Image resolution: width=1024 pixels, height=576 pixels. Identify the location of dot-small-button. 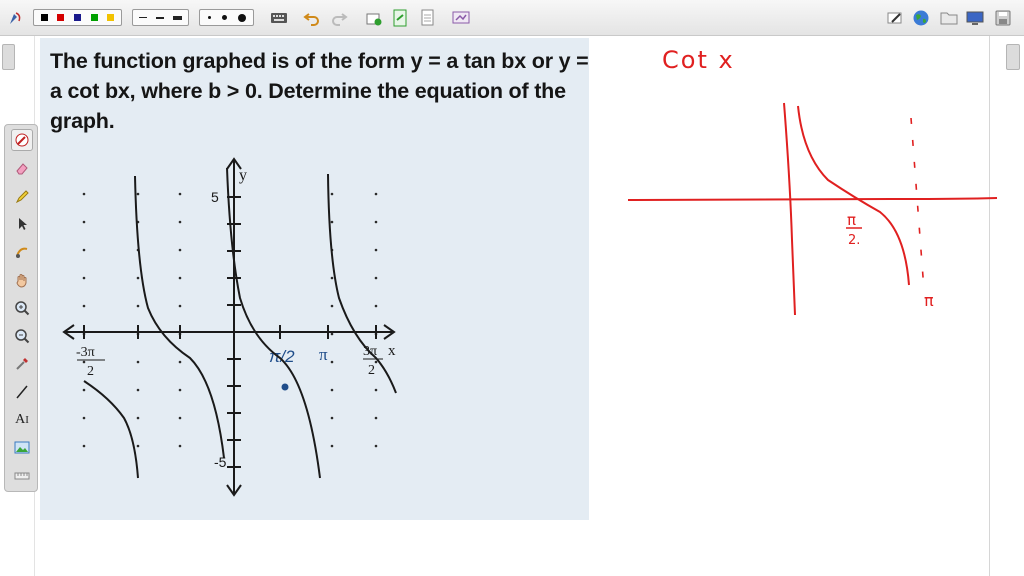
(209, 17).